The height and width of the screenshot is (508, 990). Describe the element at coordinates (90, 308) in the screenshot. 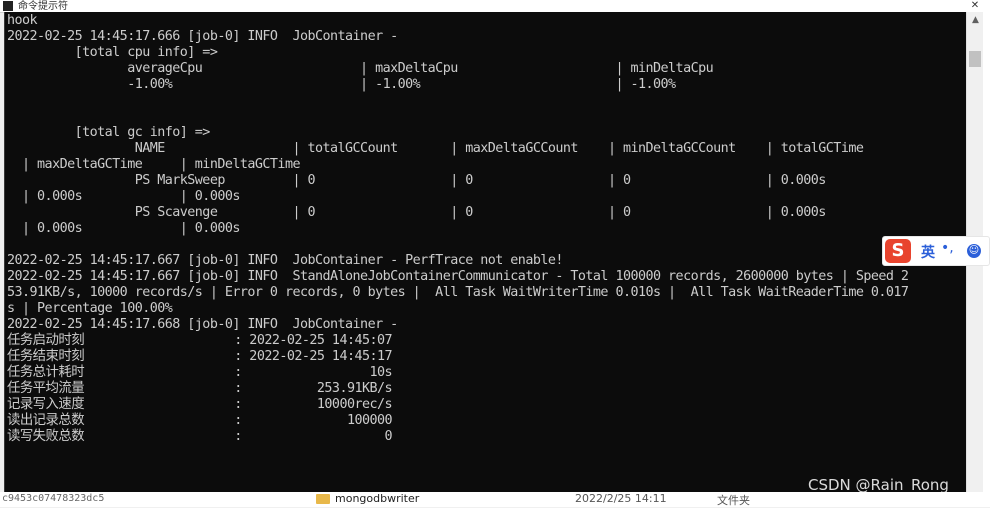

I see `console-line: s | Percentage 100.00%` at that location.